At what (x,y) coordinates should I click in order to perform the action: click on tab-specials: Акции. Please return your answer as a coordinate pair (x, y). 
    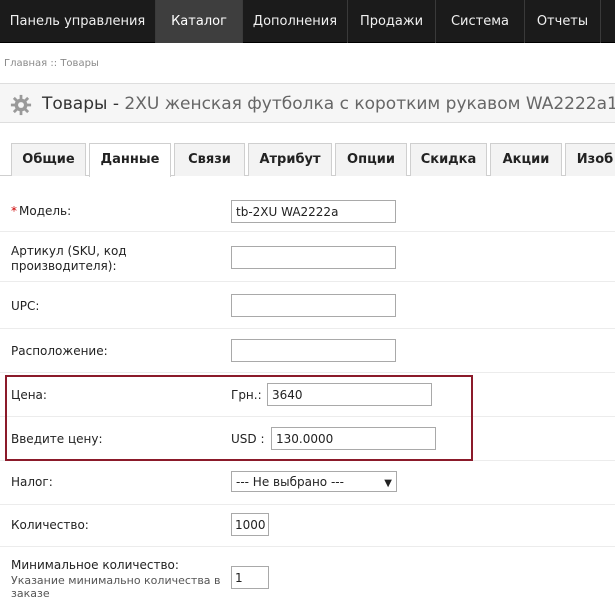
    Looking at the image, I should click on (526, 159).